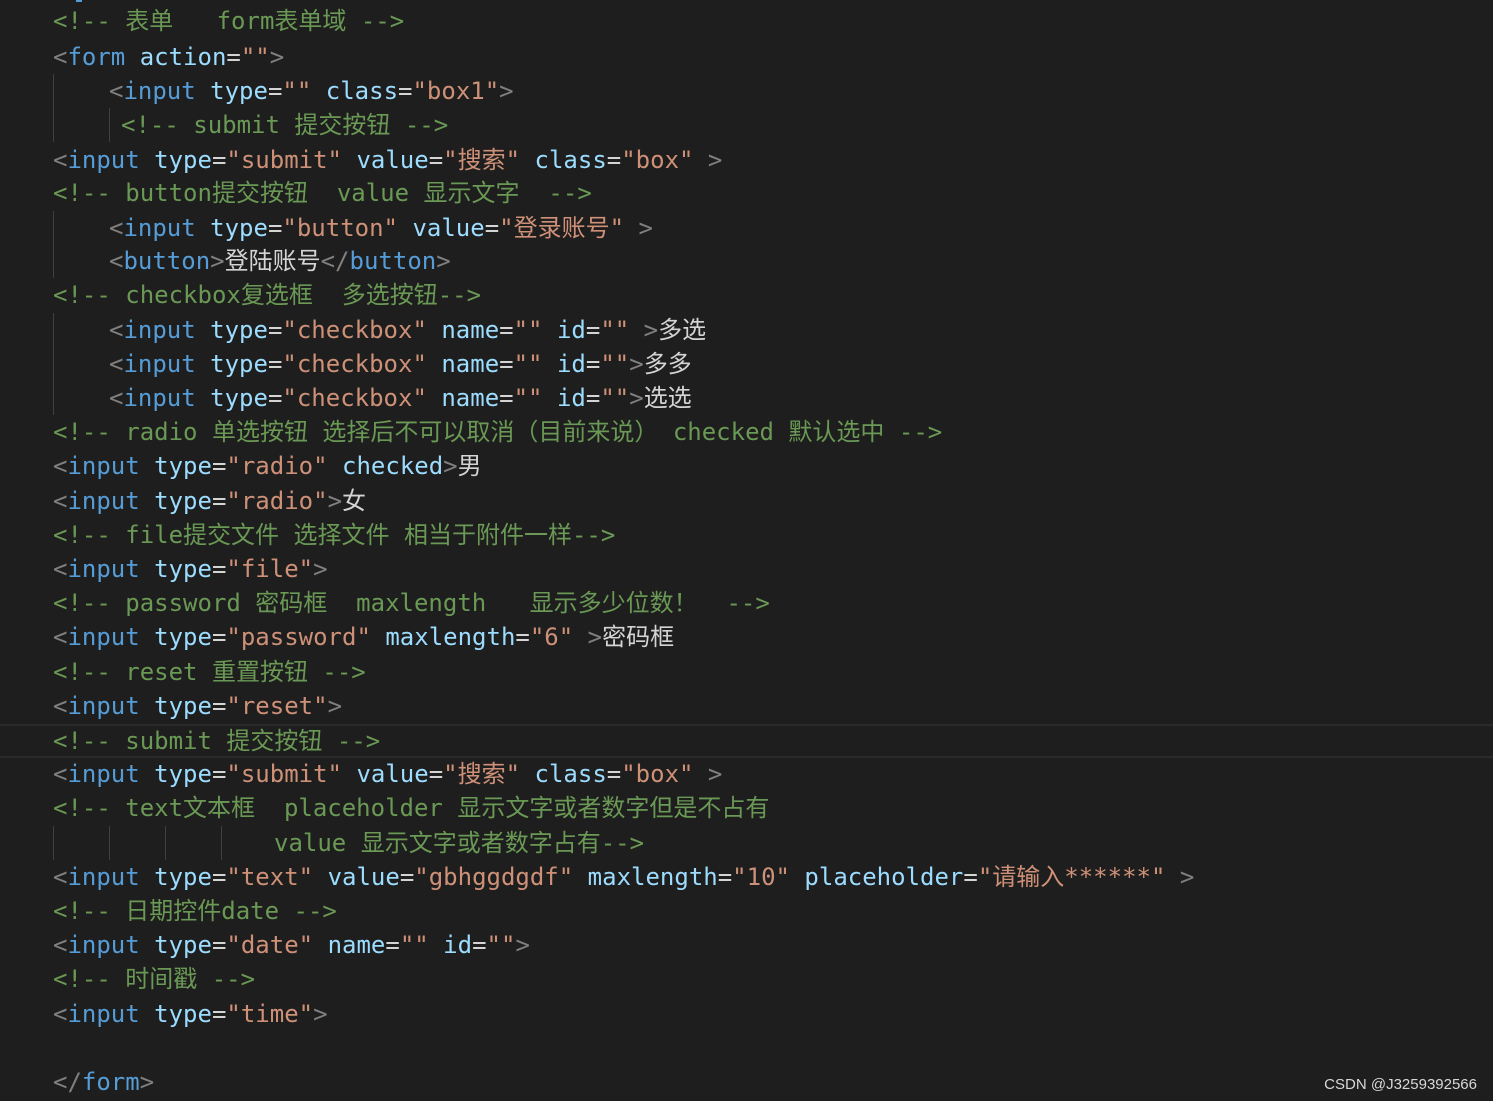 This screenshot has height=1101, width=1493. I want to click on code-line: <!-- 表单 form表单域 -->, so click(746, 21).